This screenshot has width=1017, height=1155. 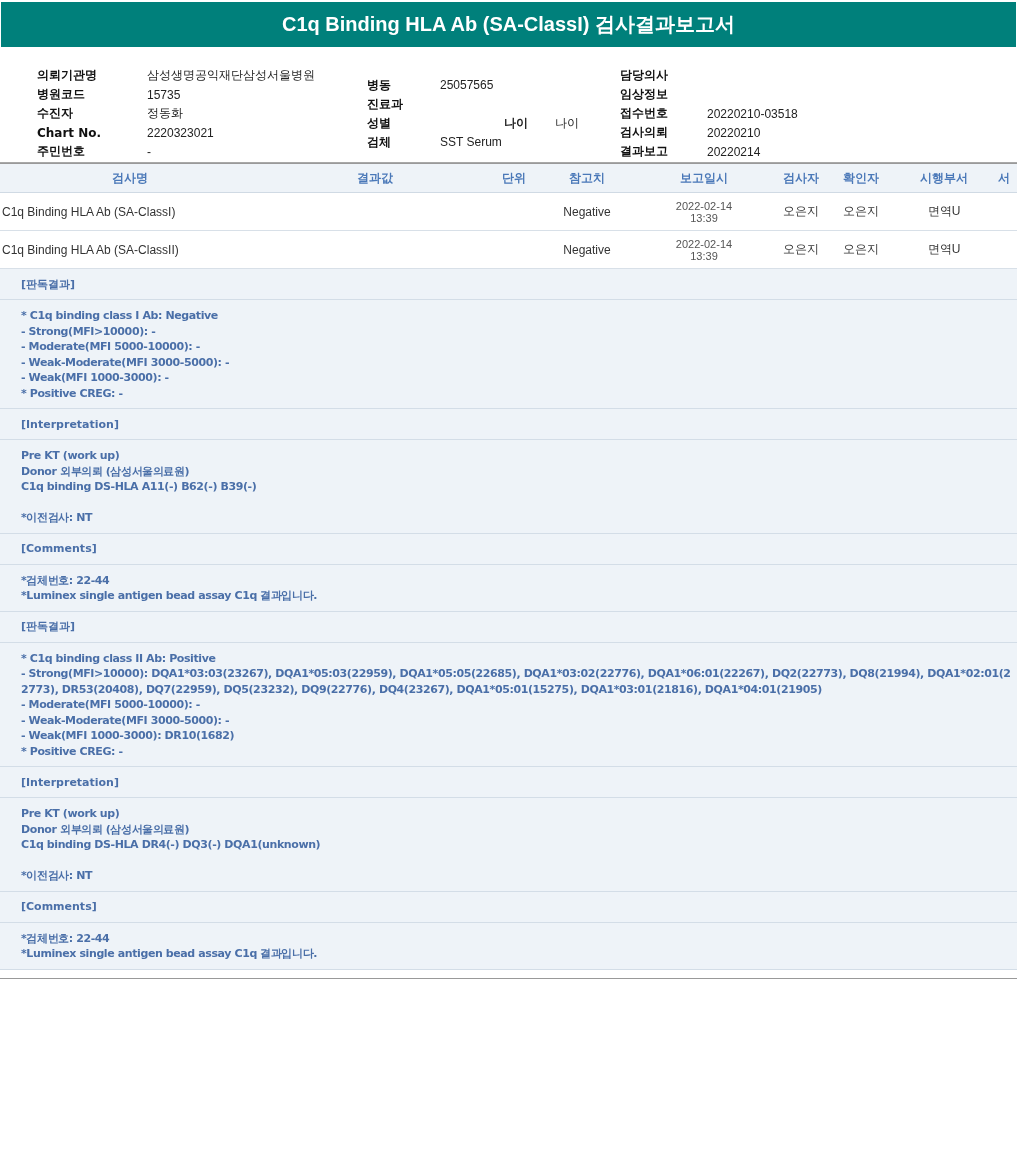 What do you see at coordinates (861, 177) in the screenshot?
I see `column-header: 확인자` at bounding box center [861, 177].